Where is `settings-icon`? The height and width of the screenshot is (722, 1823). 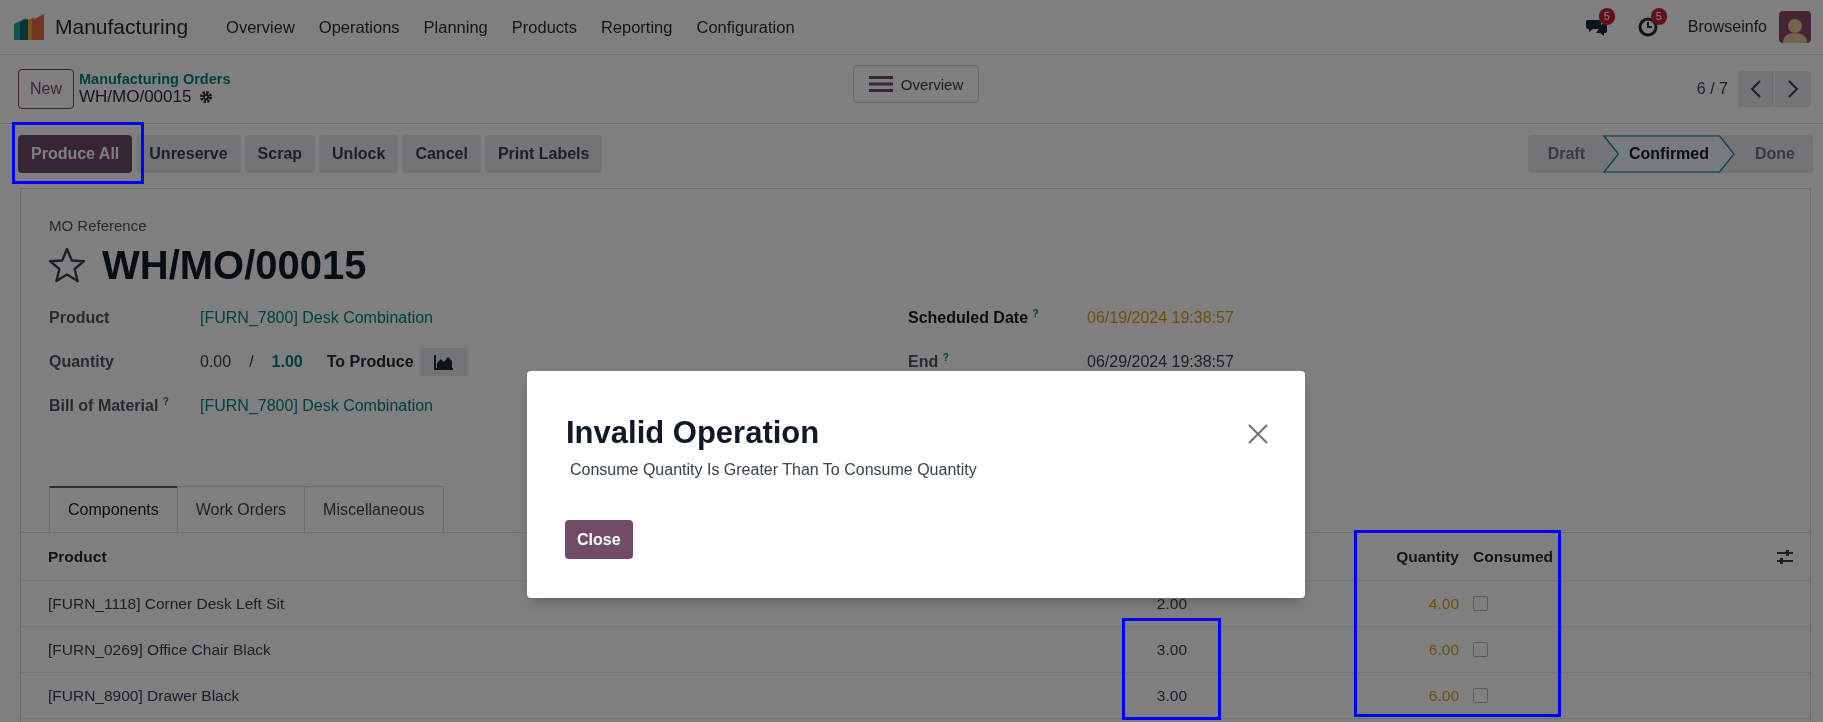 settings-icon is located at coordinates (1785, 556).